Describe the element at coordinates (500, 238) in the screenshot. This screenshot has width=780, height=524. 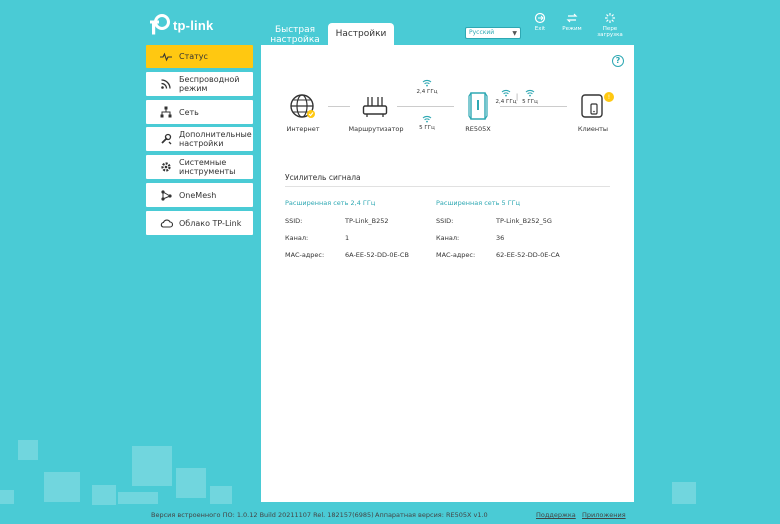
I see `net5-channel-value: 36` at that location.